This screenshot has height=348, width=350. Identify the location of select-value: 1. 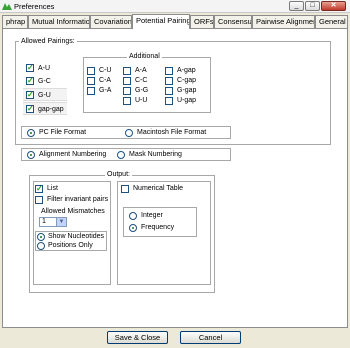
(44, 221).